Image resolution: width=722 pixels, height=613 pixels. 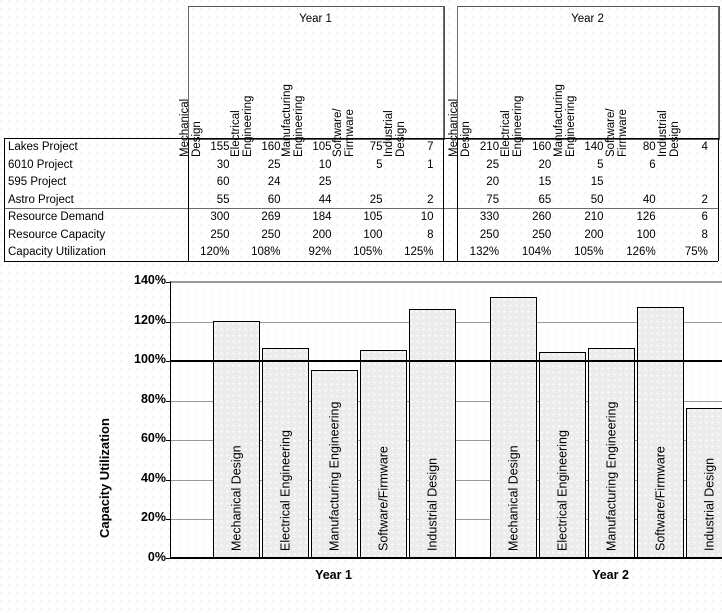 I want to click on cell-project_rows-3-y2-3: 40, so click(x=649, y=199).